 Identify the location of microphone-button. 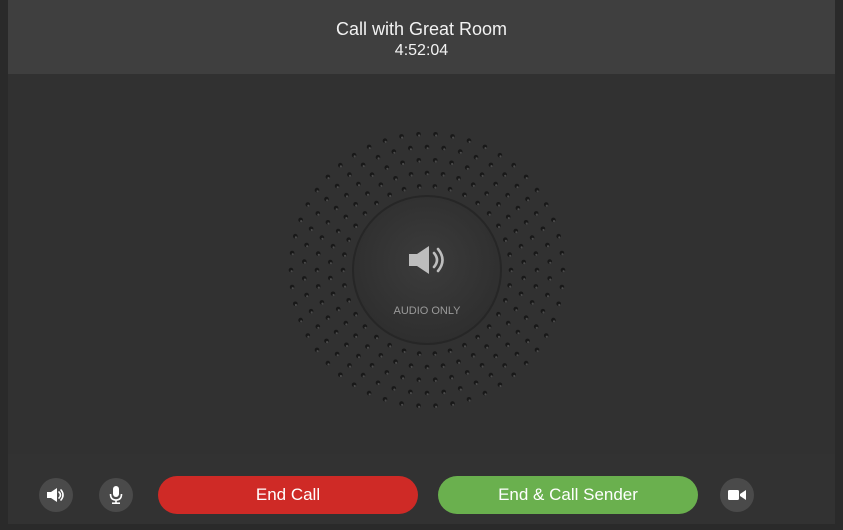
(116, 495).